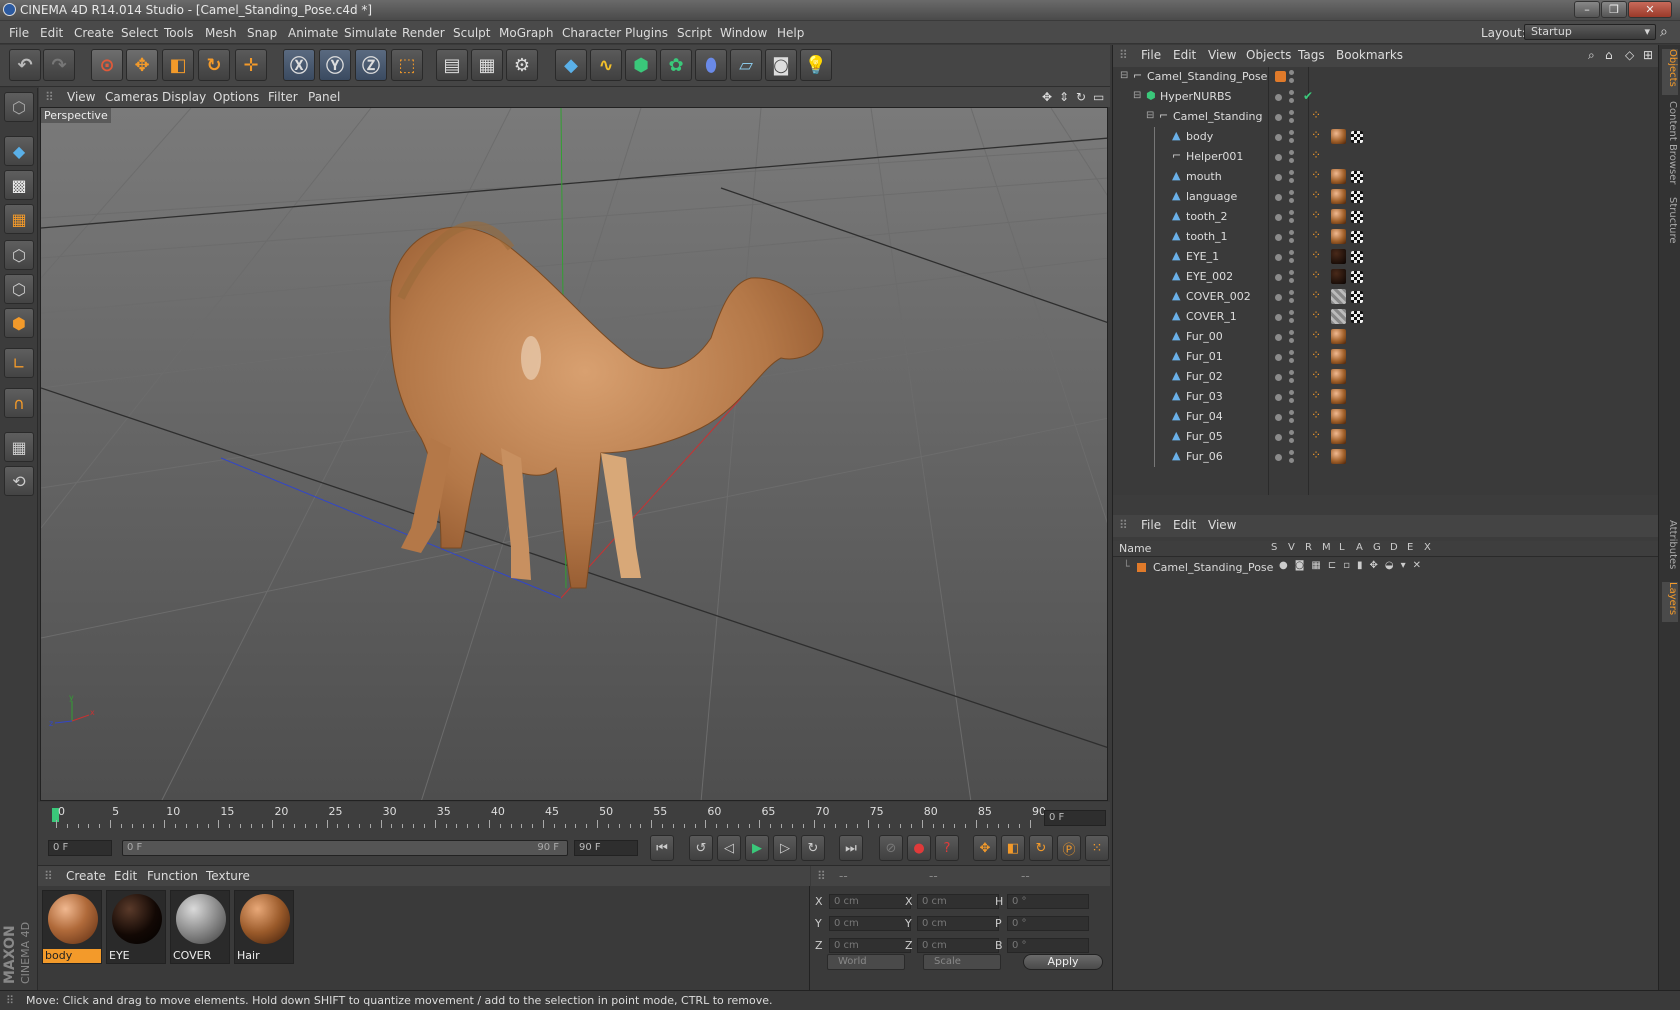 The width and height of the screenshot is (1680, 1010). Describe the element at coordinates (19, 33) in the screenshot. I see `menu-file: File` at that location.